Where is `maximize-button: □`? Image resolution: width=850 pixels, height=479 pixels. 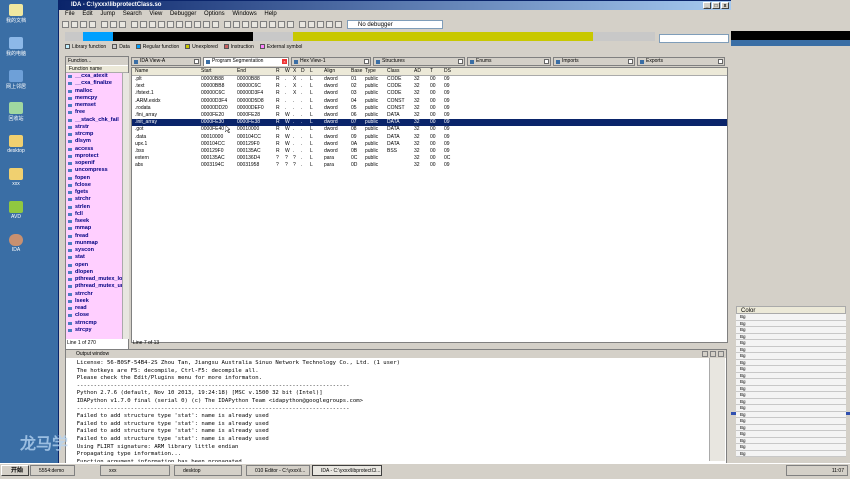 maximize-button: □ is located at coordinates (716, 5).